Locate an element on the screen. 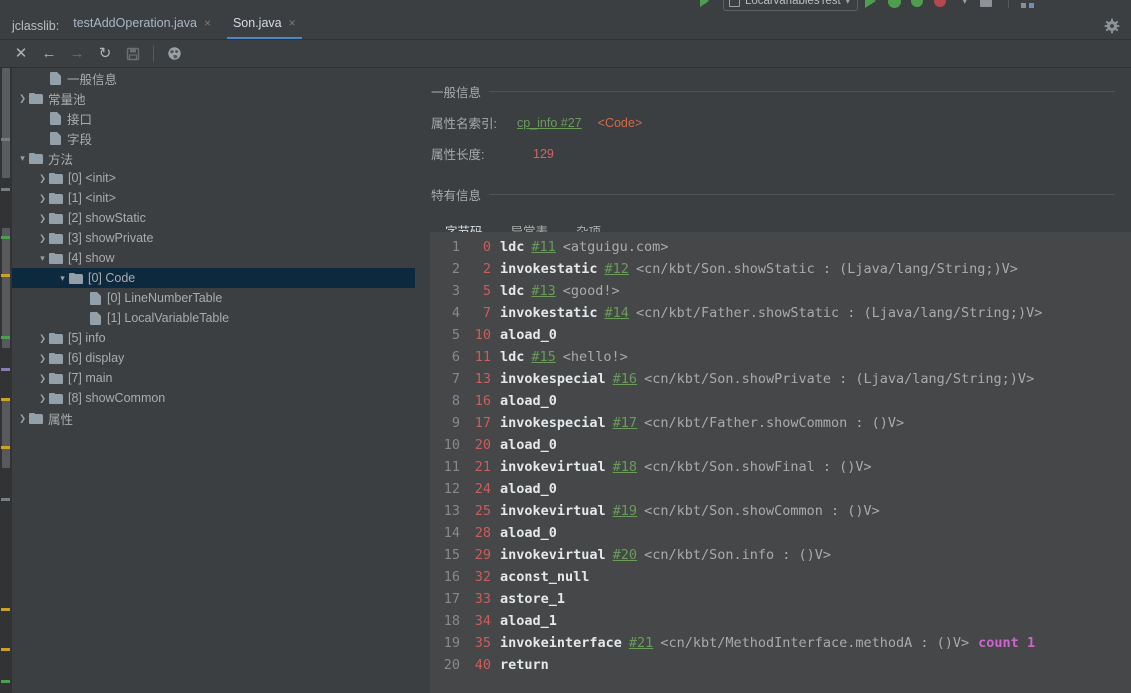  tree-node: [4] show is located at coordinates (213, 258).